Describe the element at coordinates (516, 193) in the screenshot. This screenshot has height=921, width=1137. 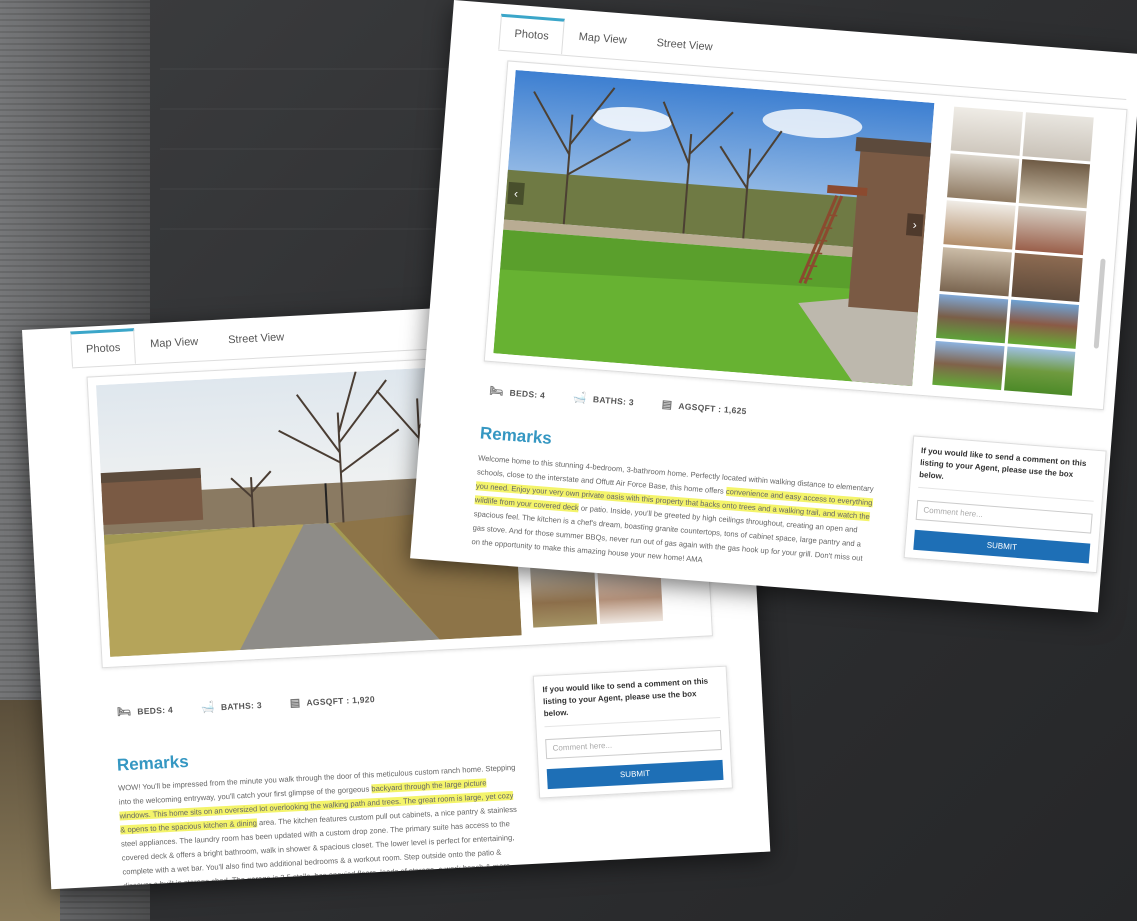
I see `prev-photo-button: ‹` at that location.